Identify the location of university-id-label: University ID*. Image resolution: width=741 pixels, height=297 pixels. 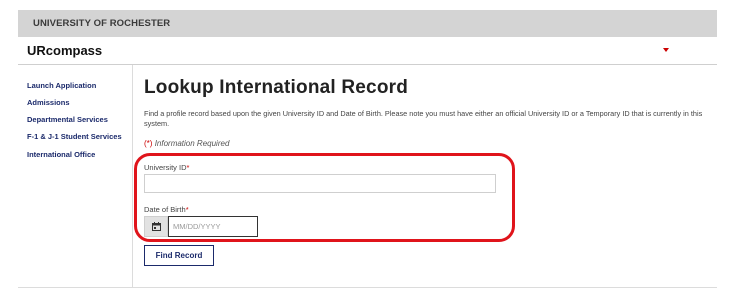
(166, 167).